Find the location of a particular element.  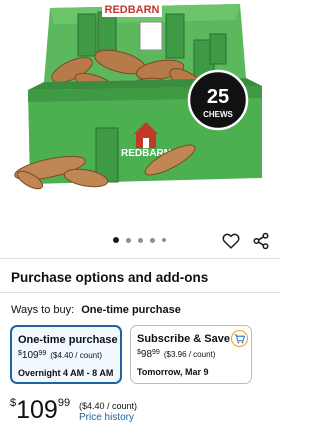

subscribe-save-badge-icon is located at coordinates (239, 338).